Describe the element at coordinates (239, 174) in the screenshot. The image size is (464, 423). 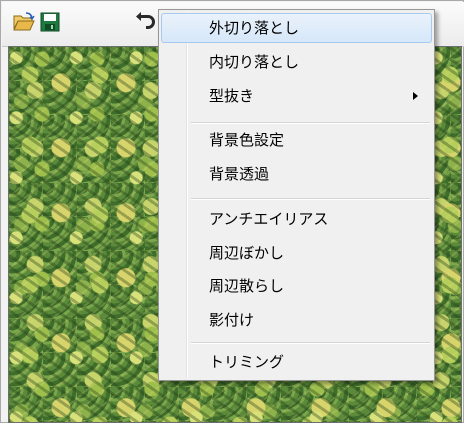
I see `menu-item-label: 背景透過` at that location.